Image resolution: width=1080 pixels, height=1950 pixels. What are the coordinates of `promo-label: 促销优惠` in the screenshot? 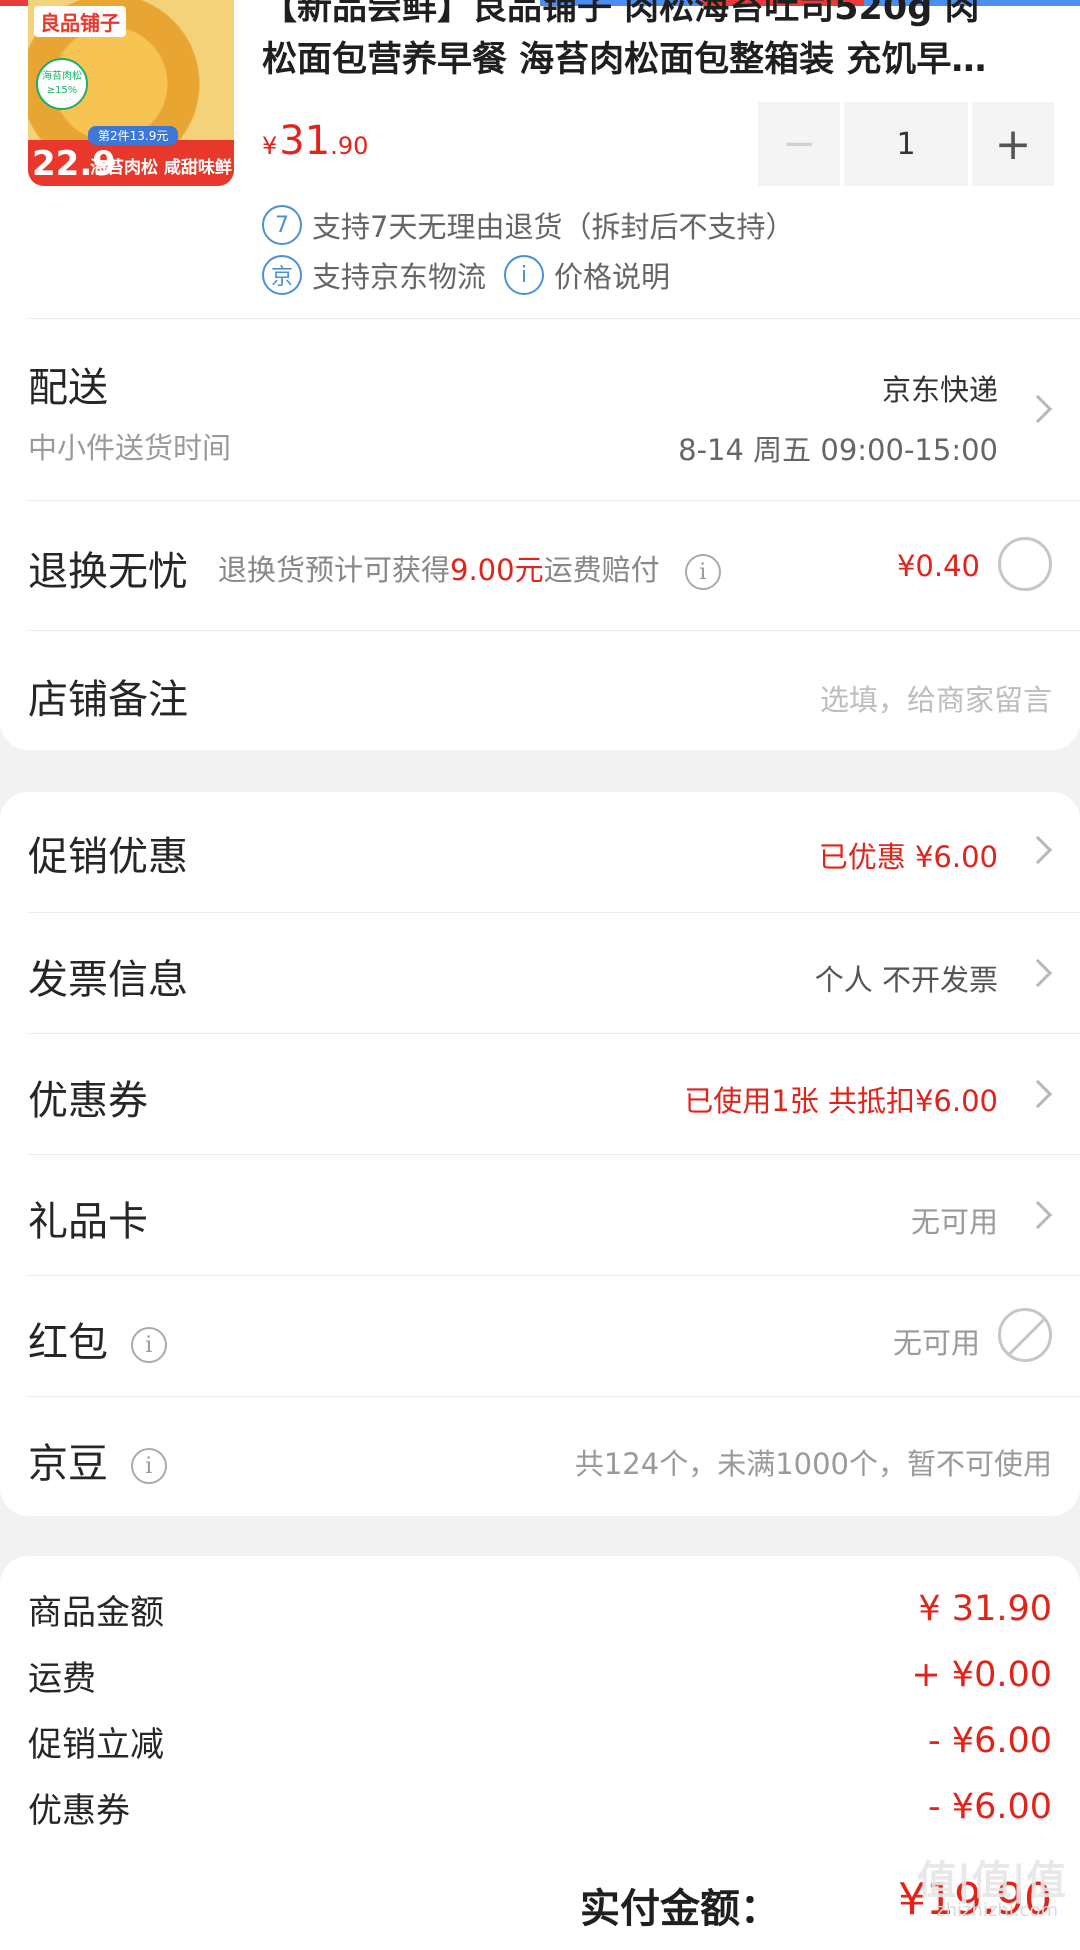 It's located at (108, 857).